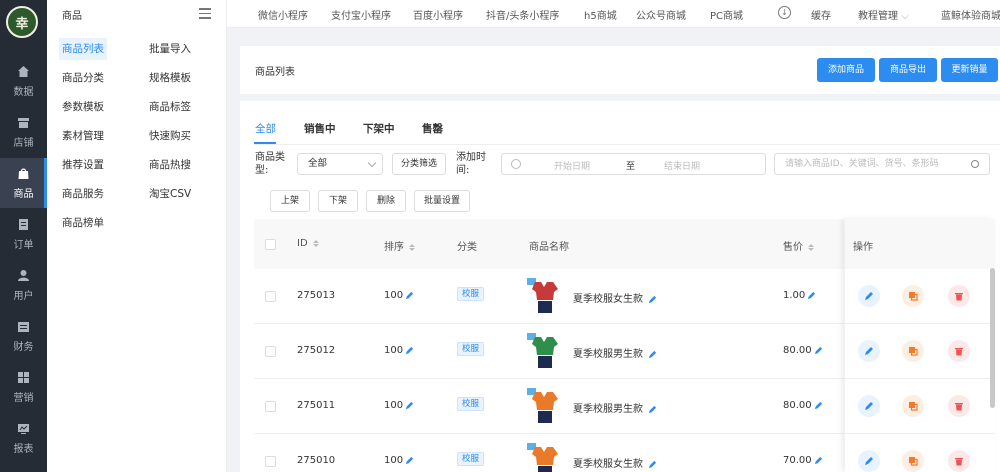 This screenshot has height=472, width=1000. I want to click on nav-goods: 商品, so click(23, 183).